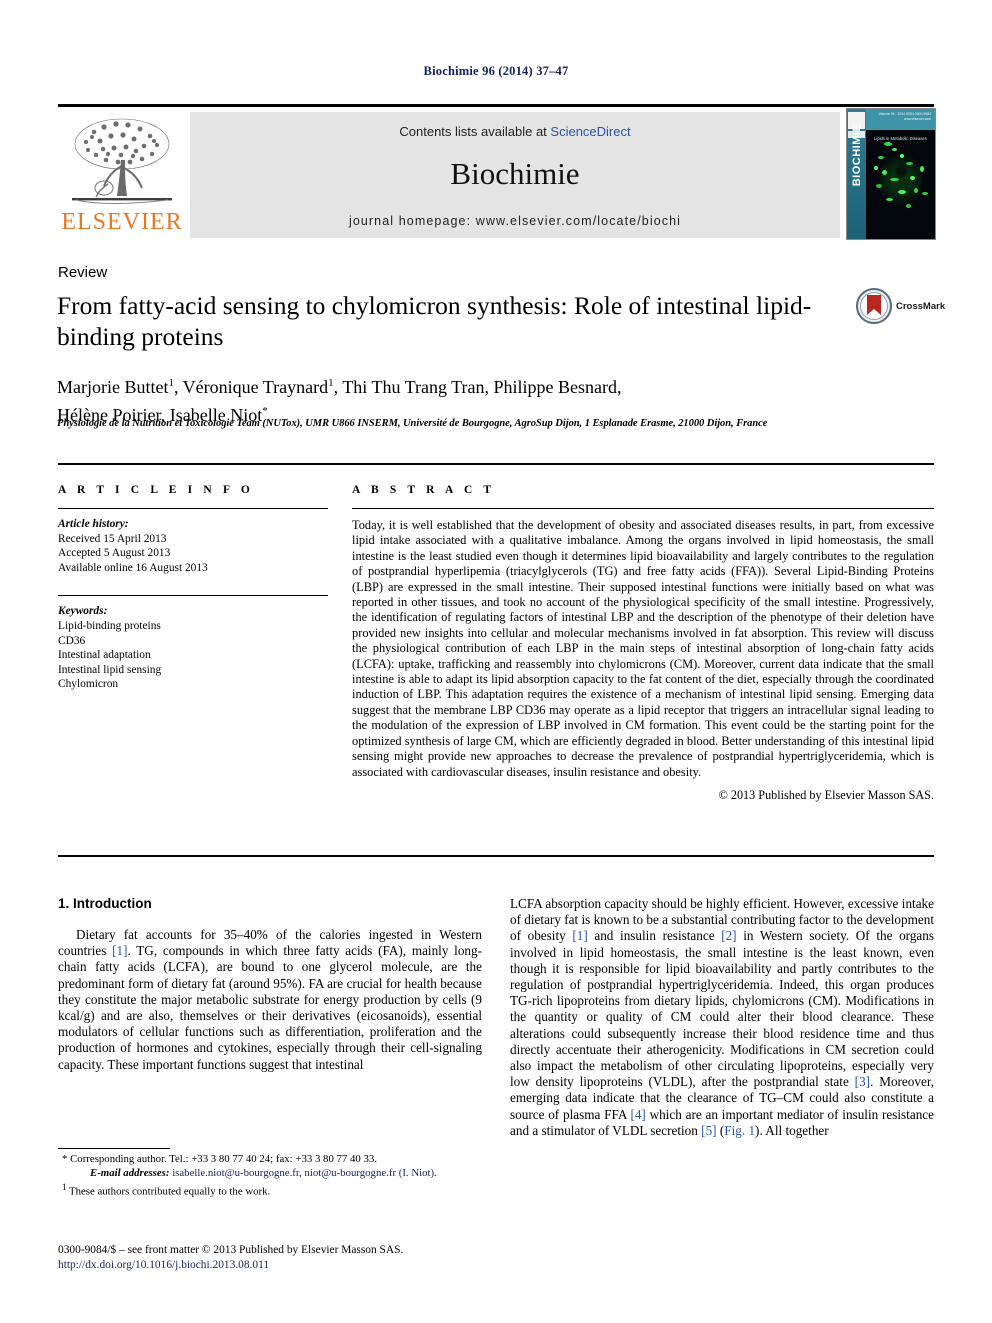 The image size is (992, 1323). Describe the element at coordinates (874, 306) in the screenshot. I see `crossmark-icon` at that location.